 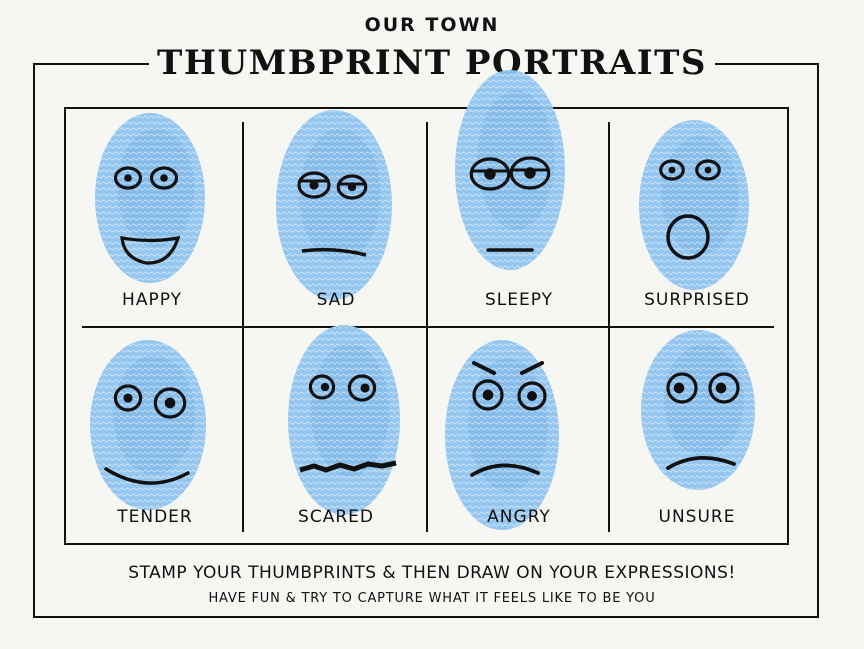 What do you see at coordinates (510, 170) in the screenshot?
I see `thumbprint-sleepy` at bounding box center [510, 170].